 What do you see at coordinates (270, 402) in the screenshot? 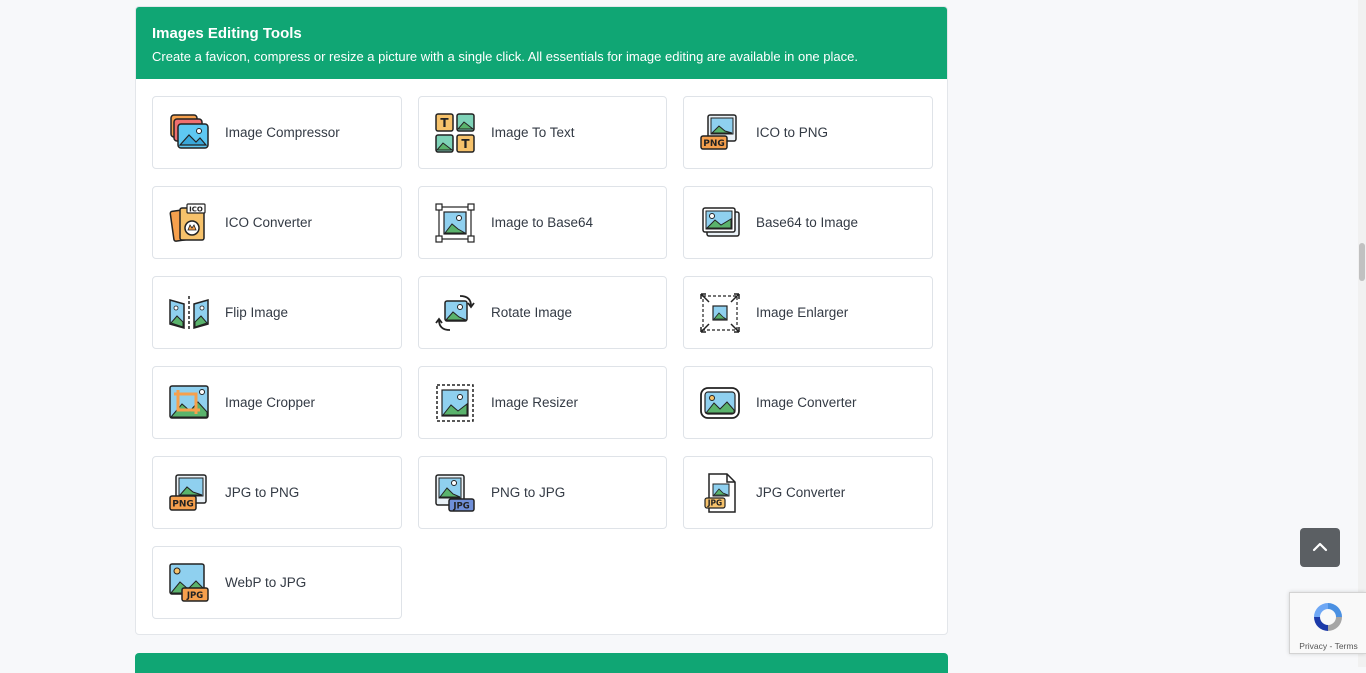
I see `tool-label: Image Cropper` at bounding box center [270, 402].